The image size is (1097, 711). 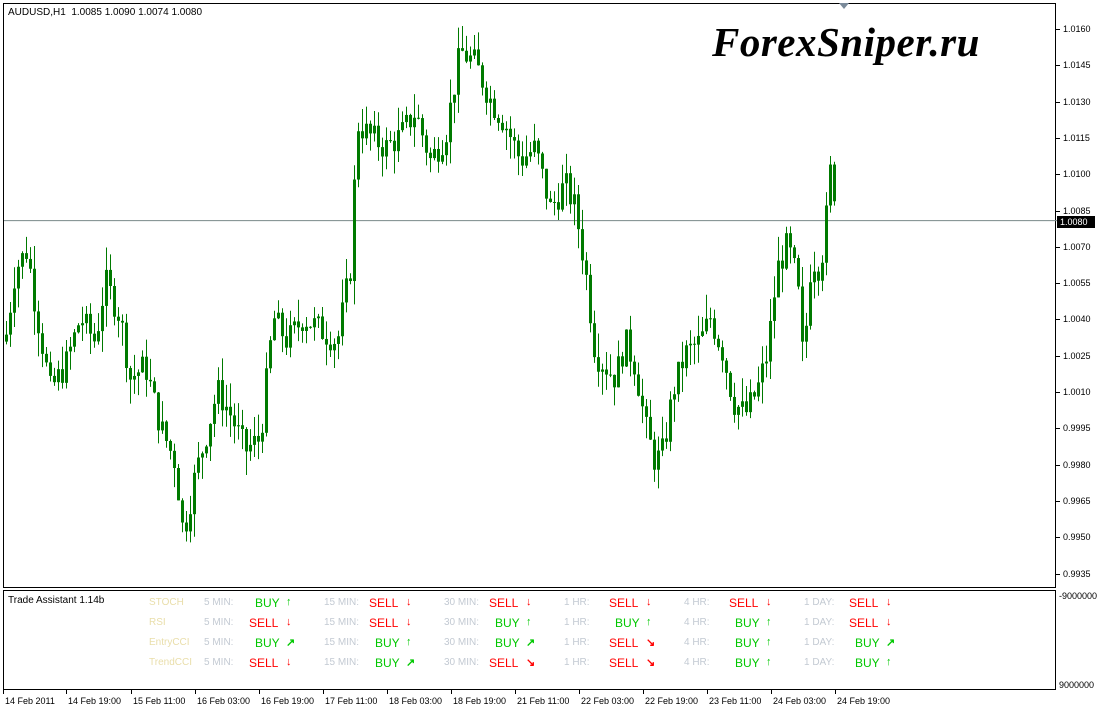 What do you see at coordinates (844, 6) in the screenshot?
I see `chart-shift-marker-icon` at bounding box center [844, 6].